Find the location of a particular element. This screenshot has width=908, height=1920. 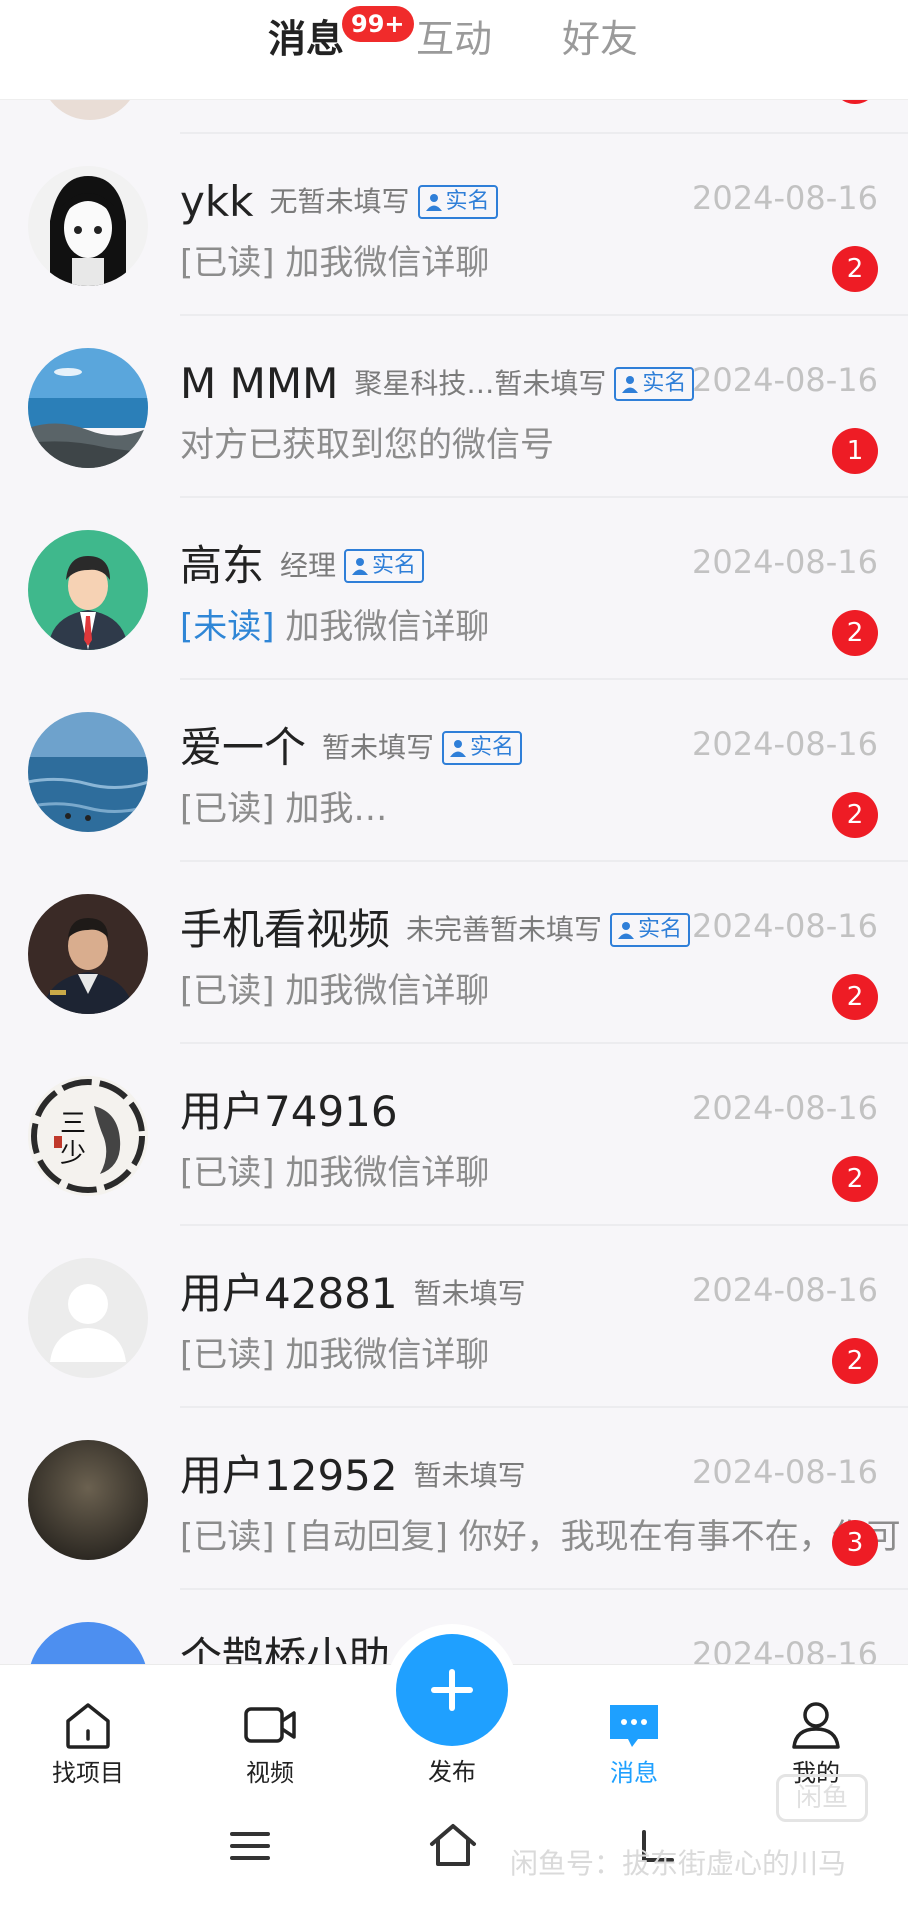

contact-subtitle: 未完善暂未填写 is located at coordinates (504, 929).